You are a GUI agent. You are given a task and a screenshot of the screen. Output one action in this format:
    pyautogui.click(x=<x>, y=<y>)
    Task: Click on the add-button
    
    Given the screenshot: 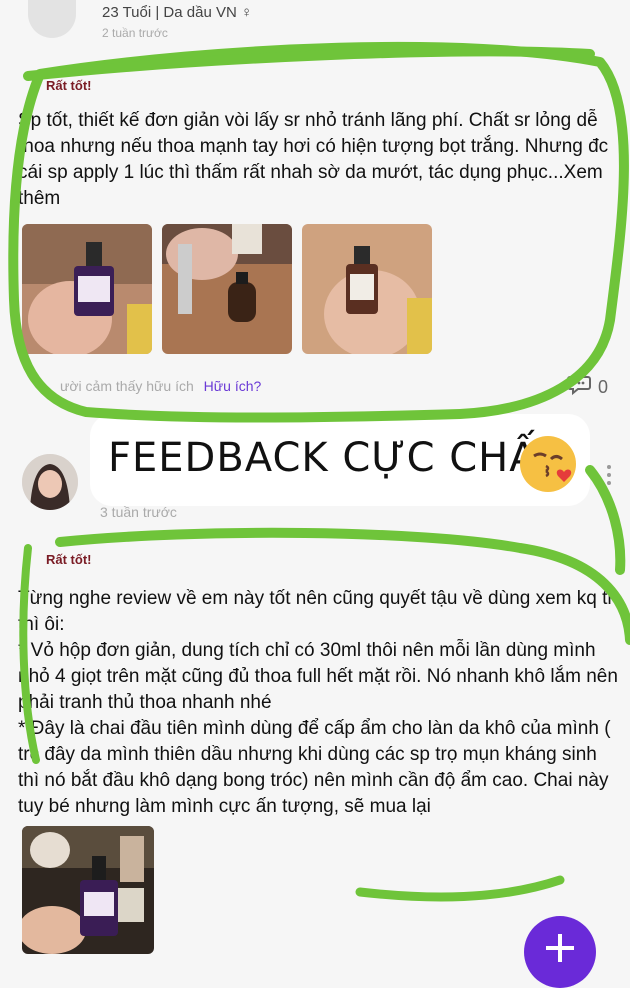 What is the action you would take?
    pyautogui.click(x=560, y=952)
    